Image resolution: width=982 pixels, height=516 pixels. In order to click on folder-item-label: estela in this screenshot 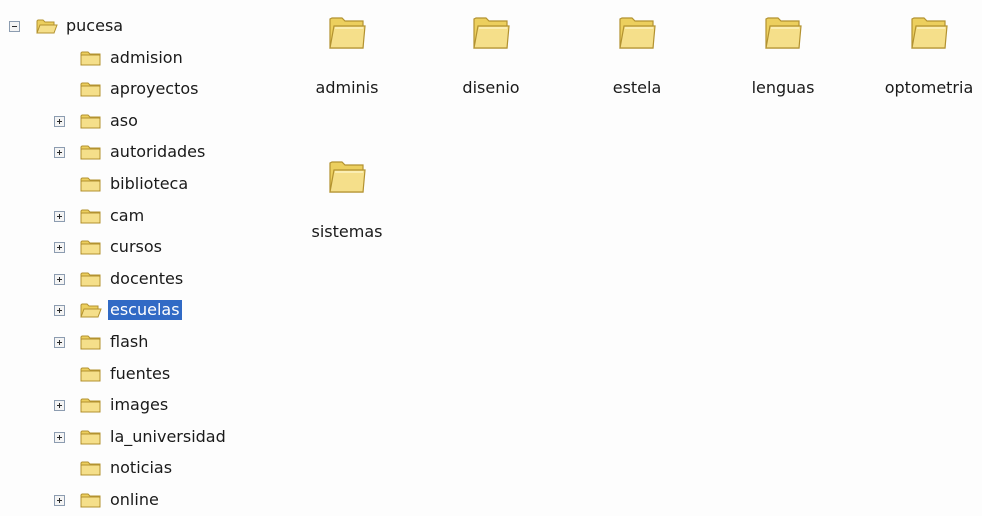, I will do `click(637, 87)`.